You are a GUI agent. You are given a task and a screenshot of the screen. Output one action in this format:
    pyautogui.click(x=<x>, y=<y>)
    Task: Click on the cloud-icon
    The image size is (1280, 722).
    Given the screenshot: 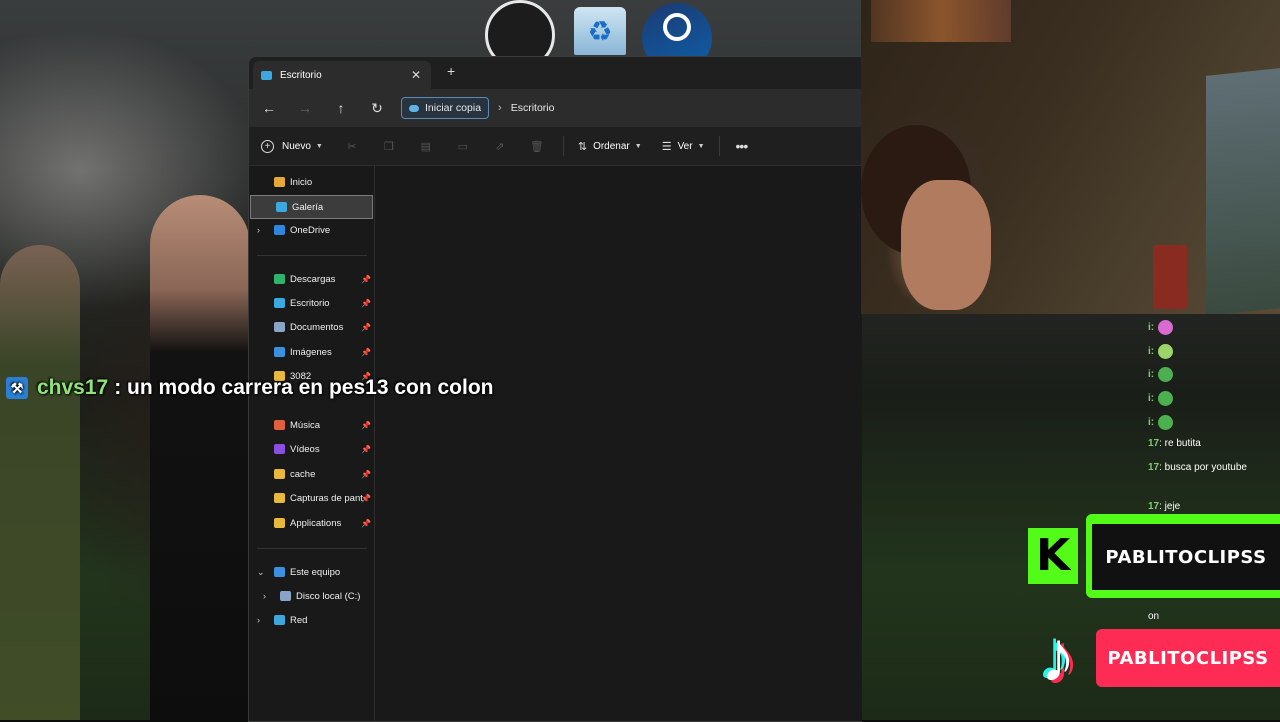 What is the action you would take?
    pyautogui.click(x=414, y=108)
    